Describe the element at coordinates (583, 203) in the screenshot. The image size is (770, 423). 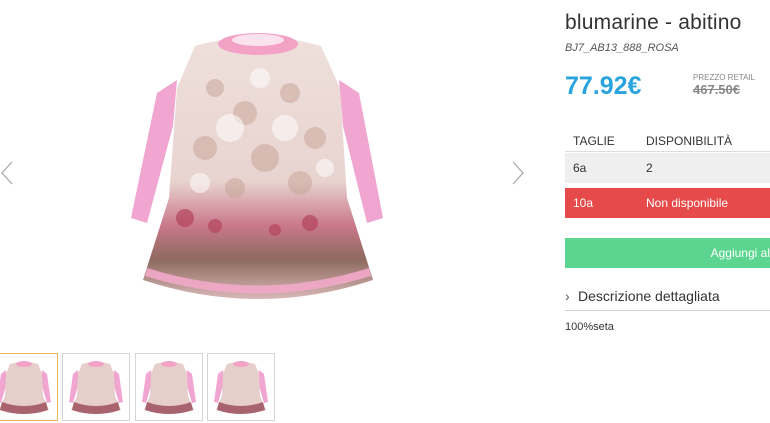
I see `size-value: 10a` at that location.